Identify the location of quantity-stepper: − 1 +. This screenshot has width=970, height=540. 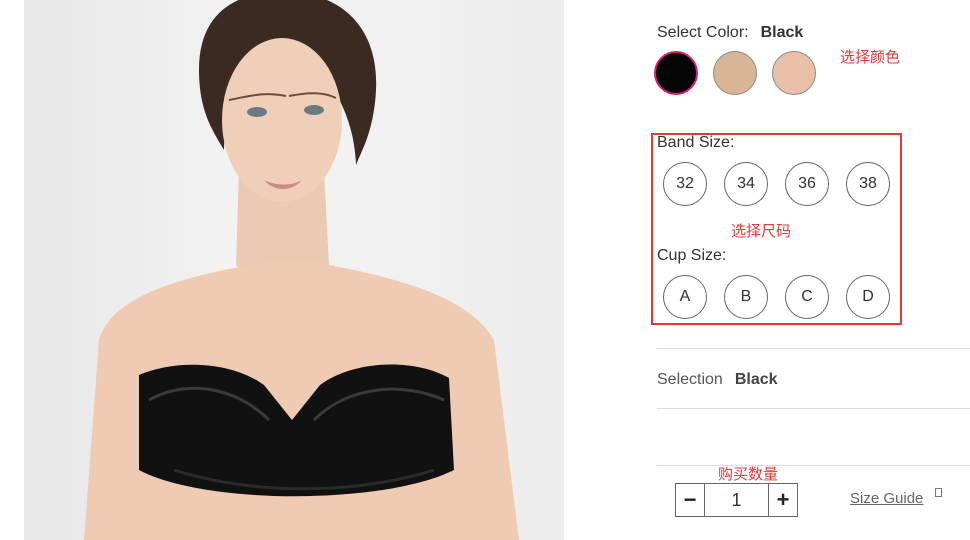
(736, 500).